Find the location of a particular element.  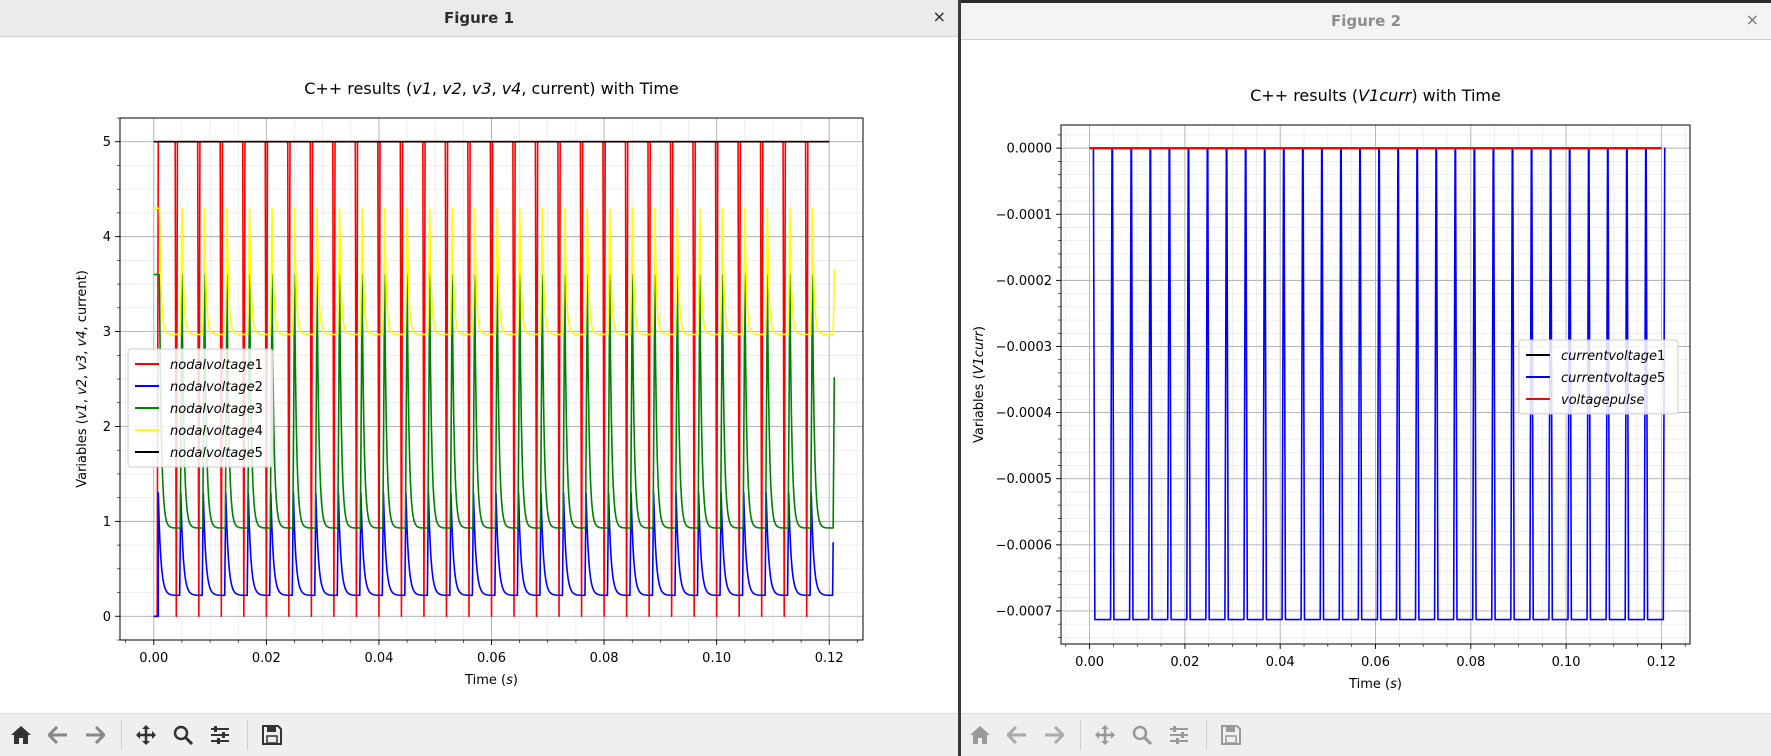

y-tick-label: 3 is located at coordinates (107, 332).